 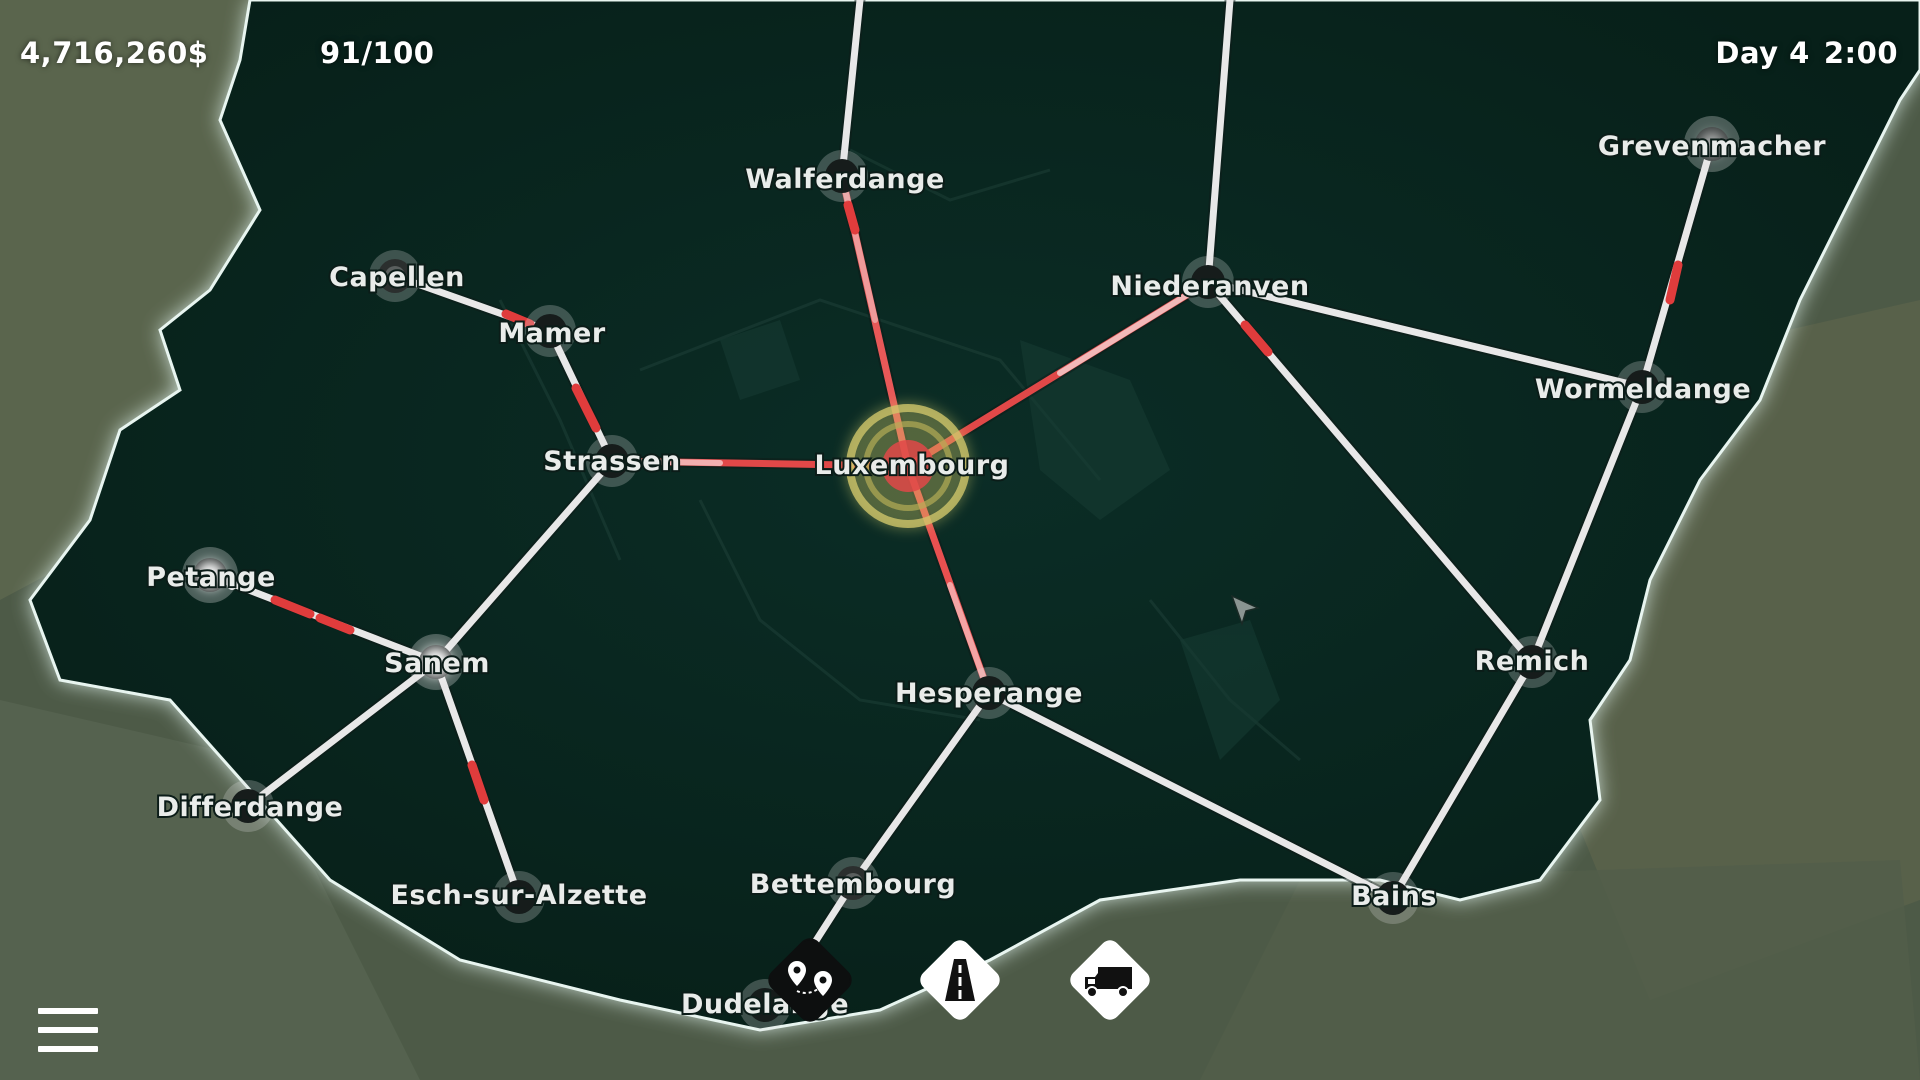 I want to click on route-tool-button, so click(x=810, y=980).